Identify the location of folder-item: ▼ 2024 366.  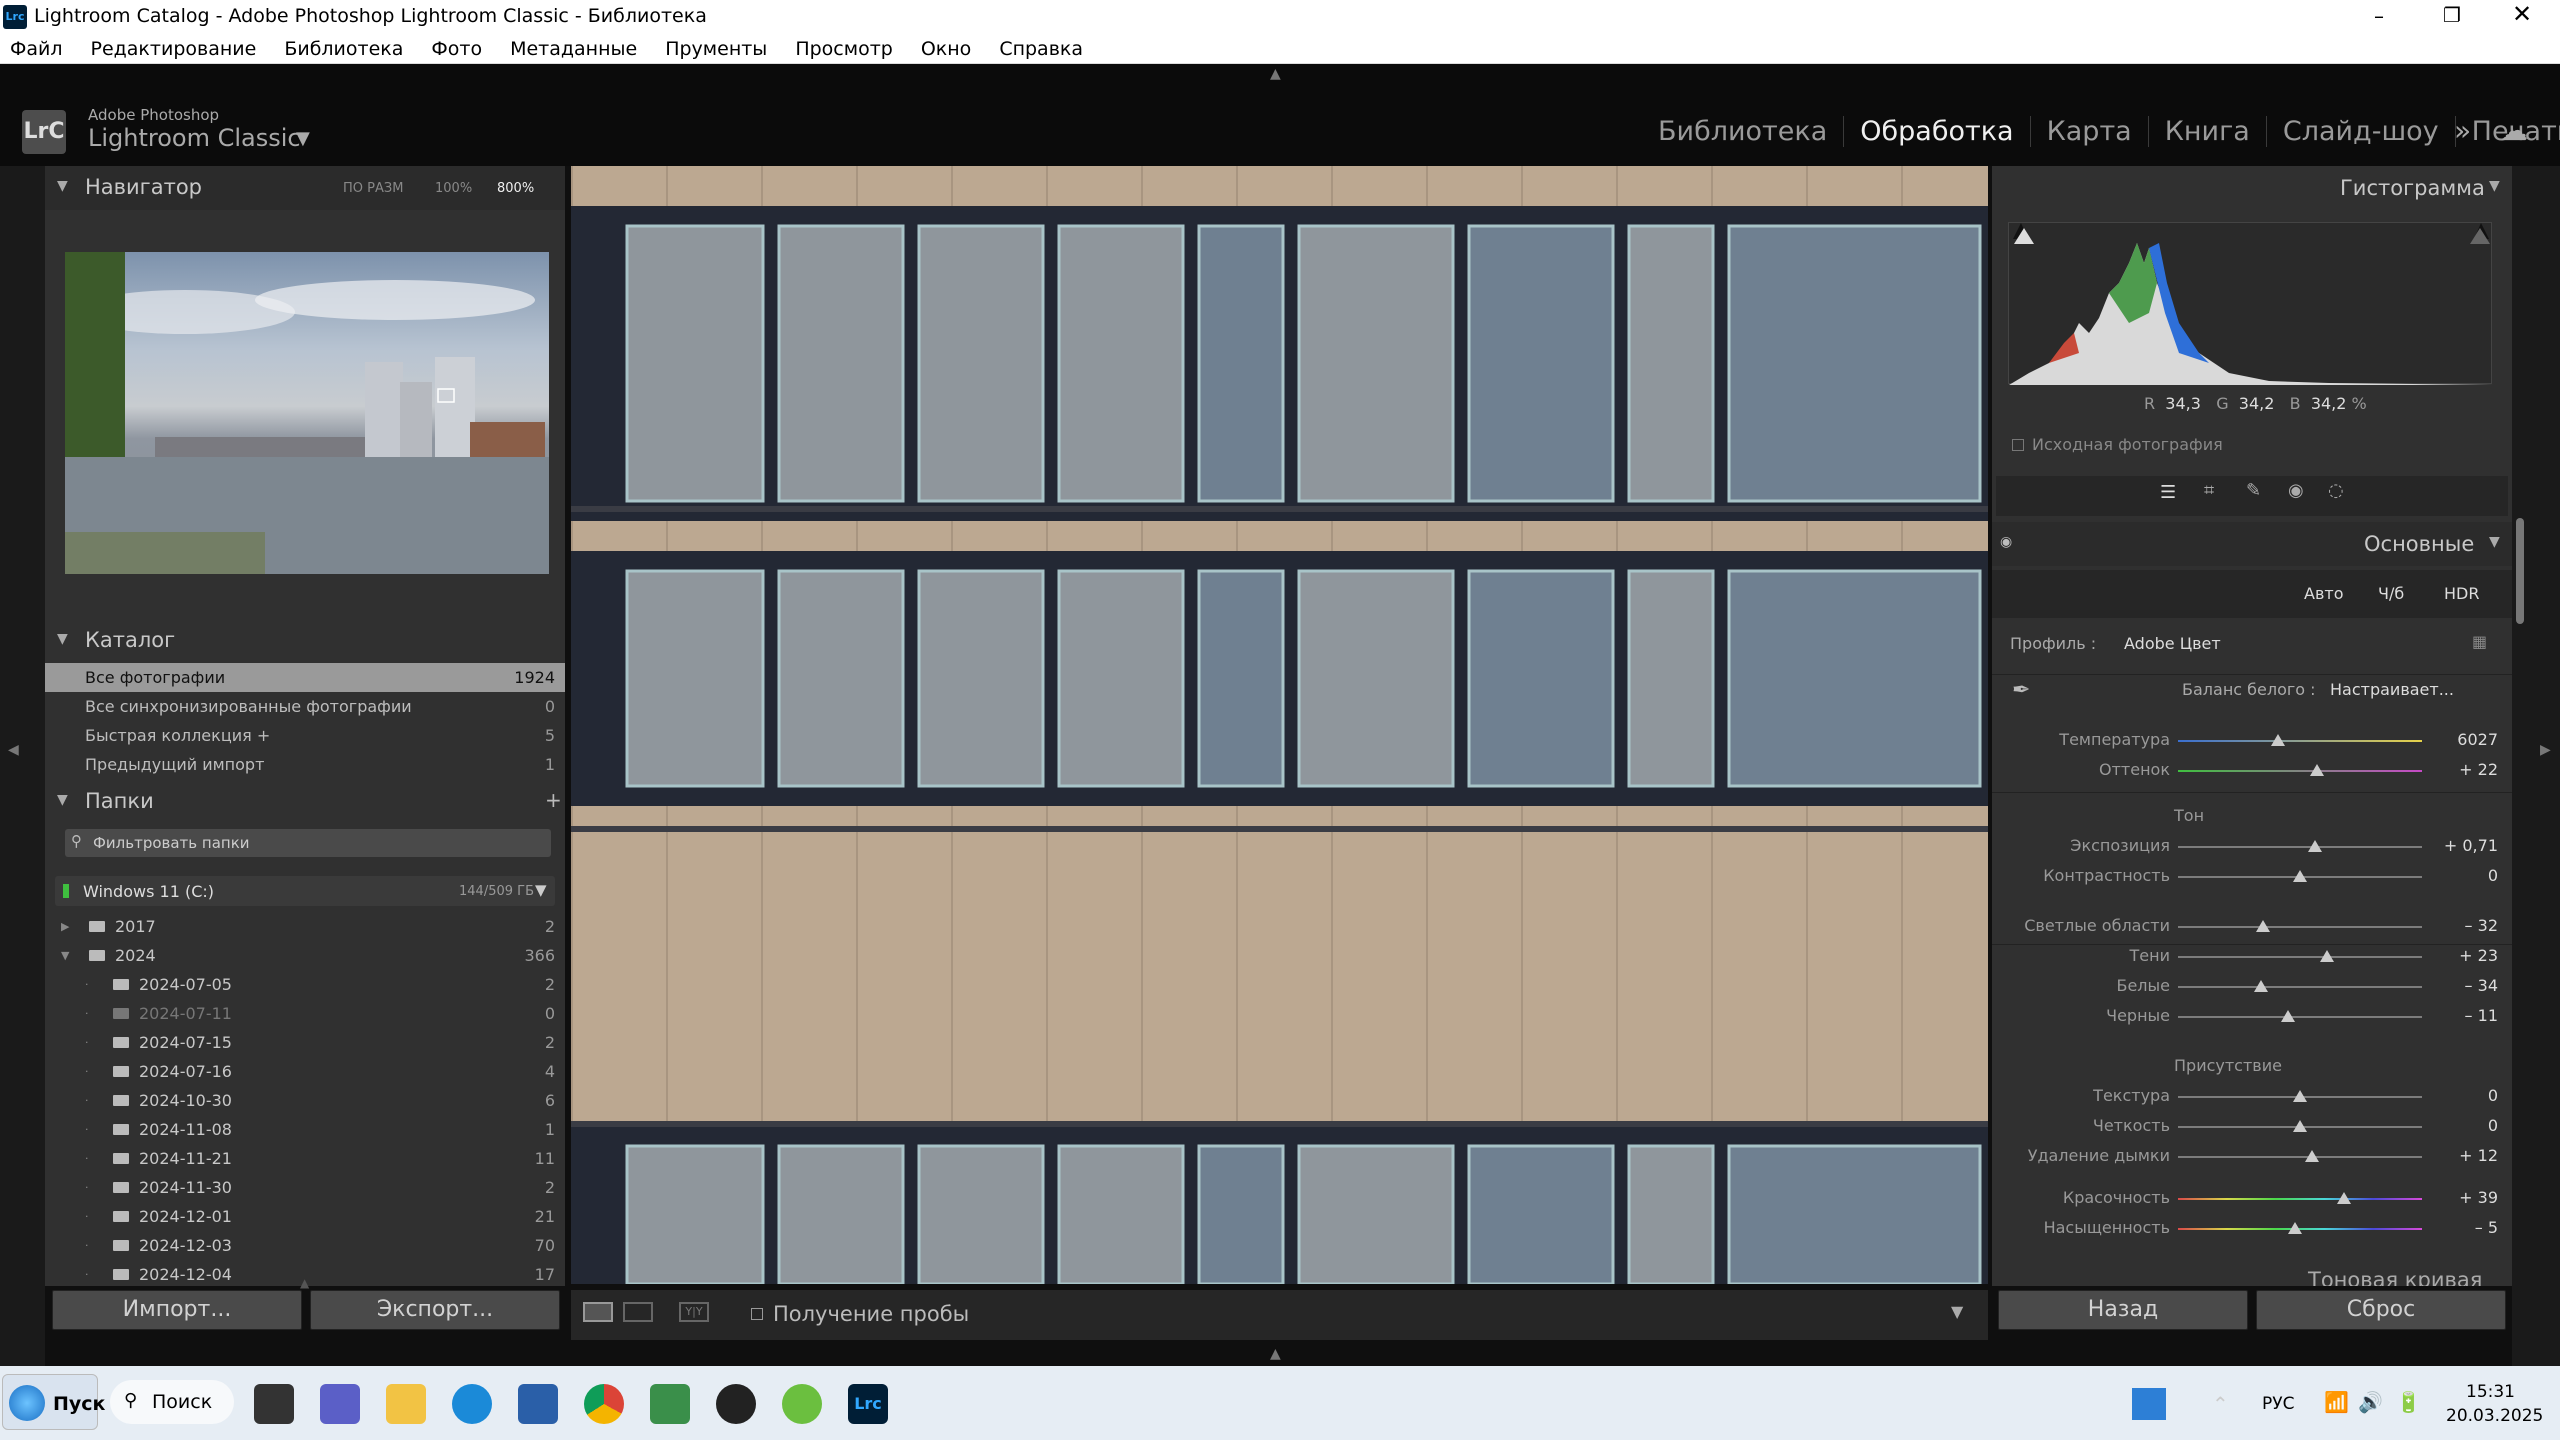
(305, 955).